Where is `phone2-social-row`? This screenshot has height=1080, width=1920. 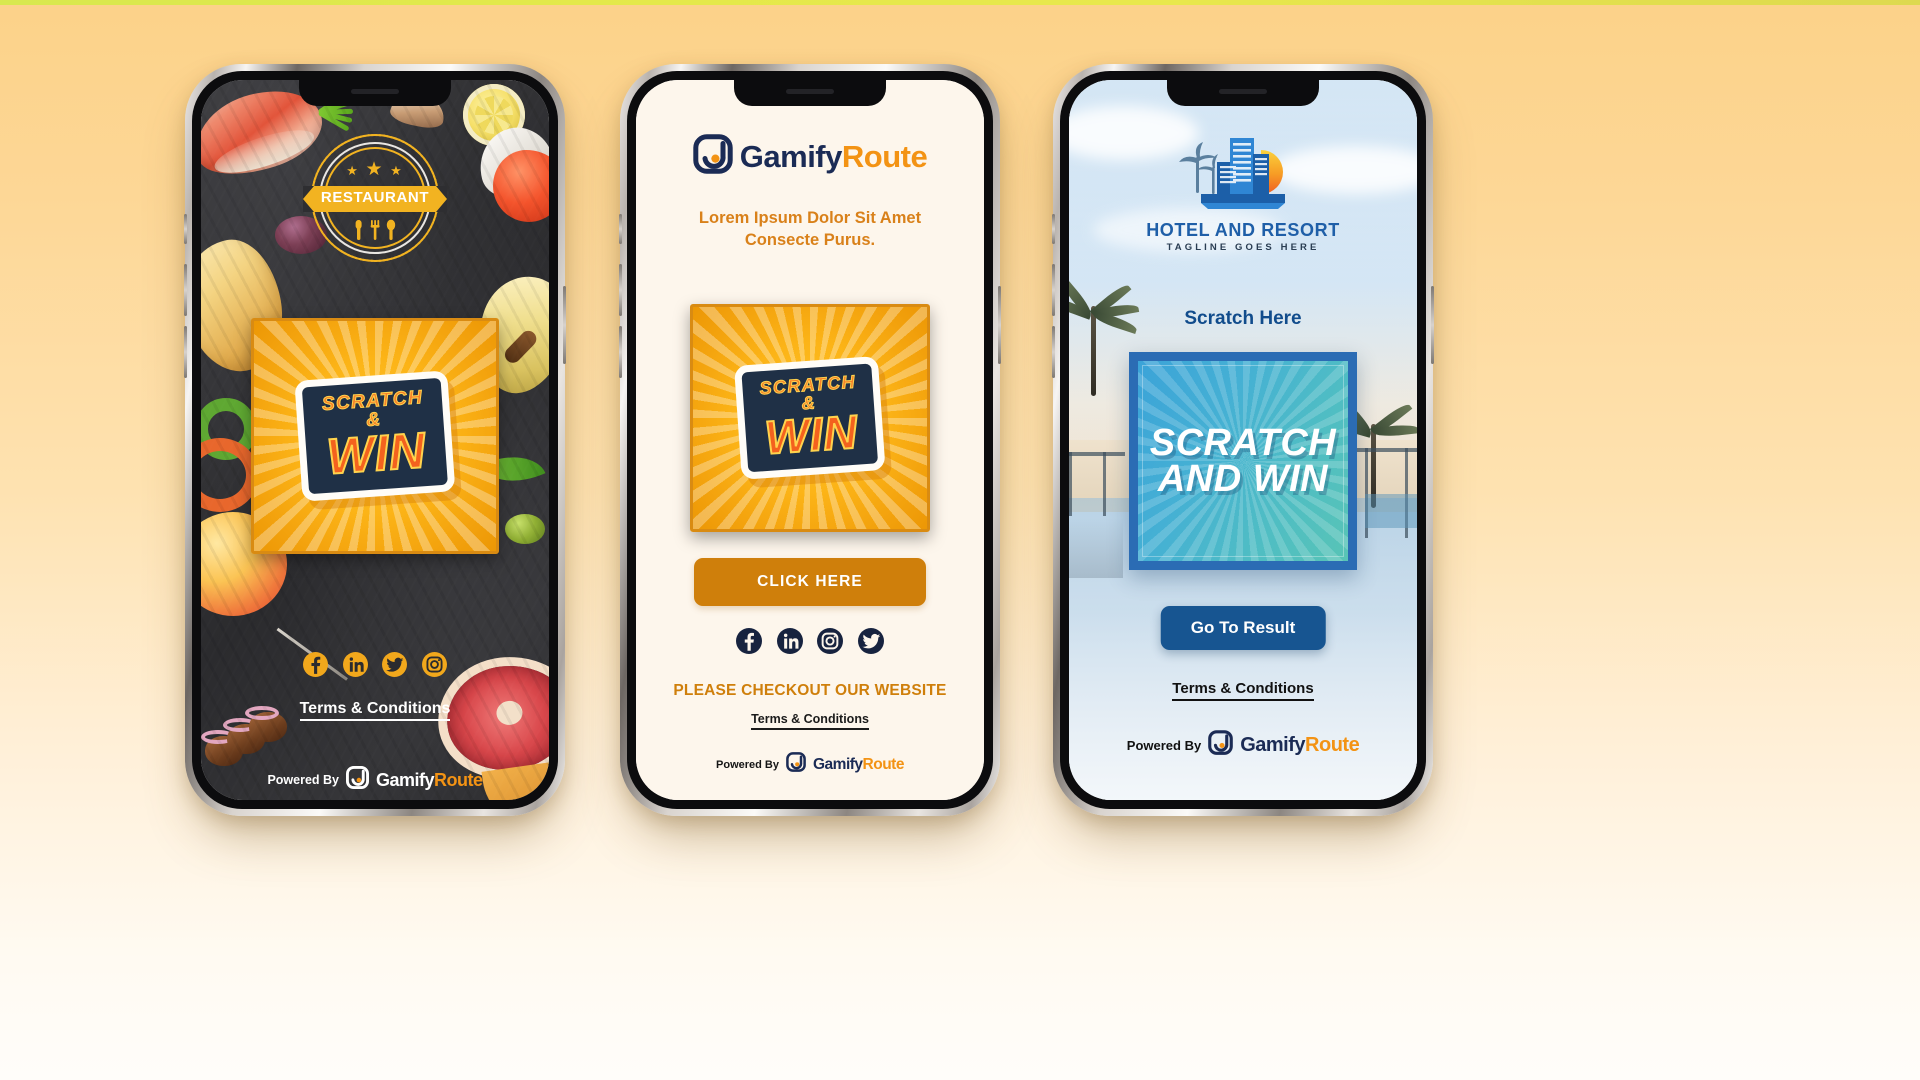 phone2-social-row is located at coordinates (810, 641).